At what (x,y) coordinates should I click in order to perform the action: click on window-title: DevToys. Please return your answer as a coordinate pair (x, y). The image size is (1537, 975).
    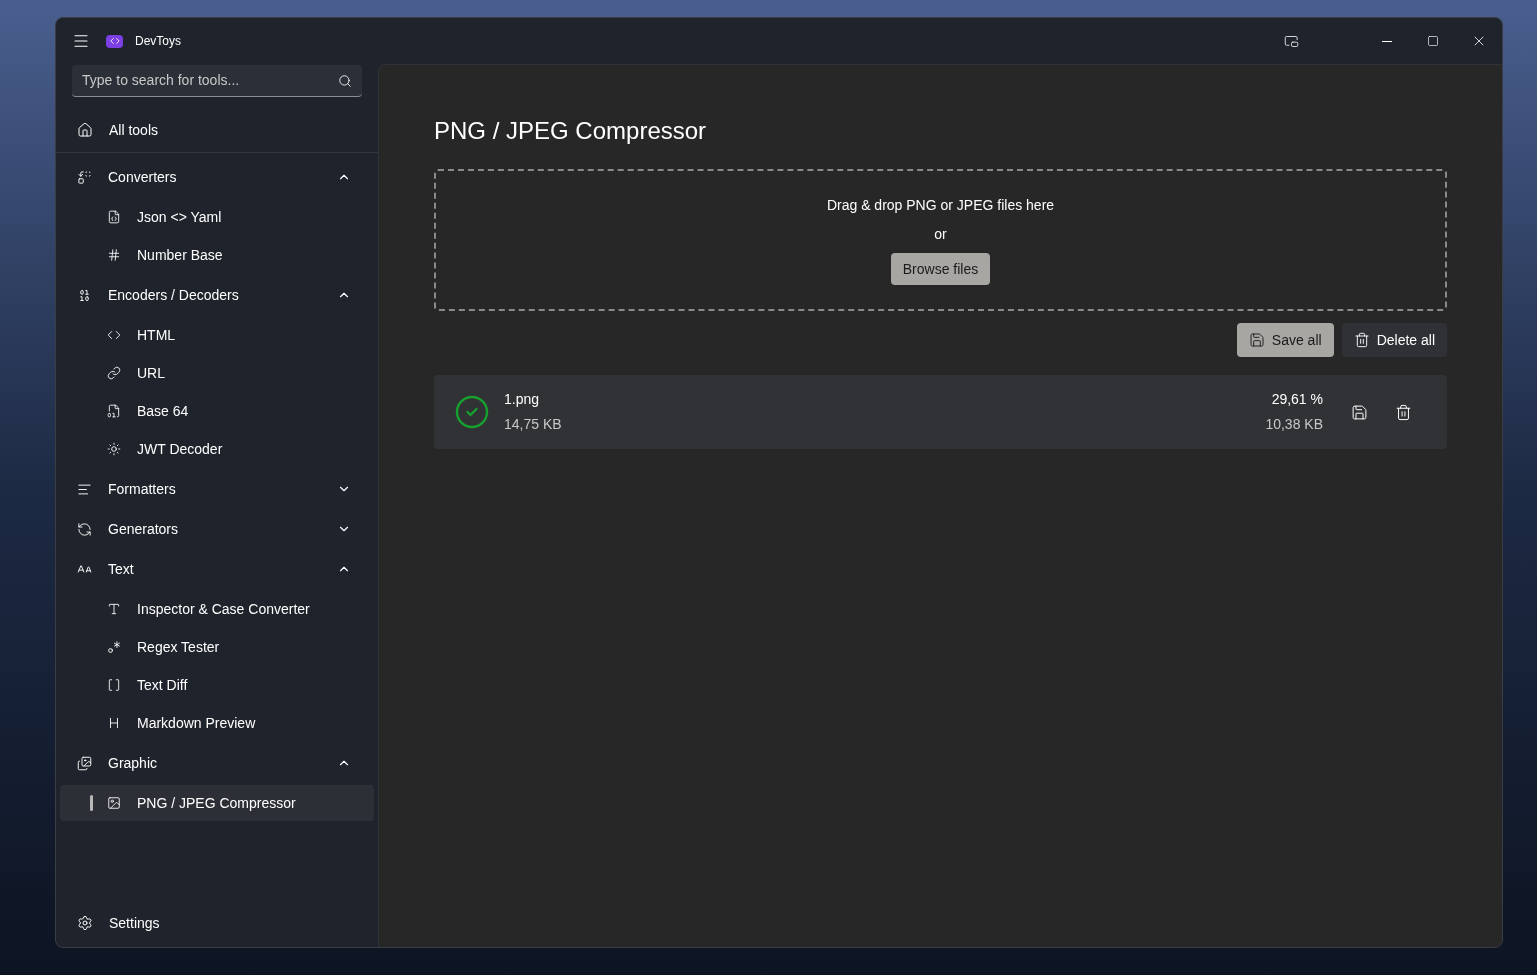
    Looking at the image, I should click on (158, 41).